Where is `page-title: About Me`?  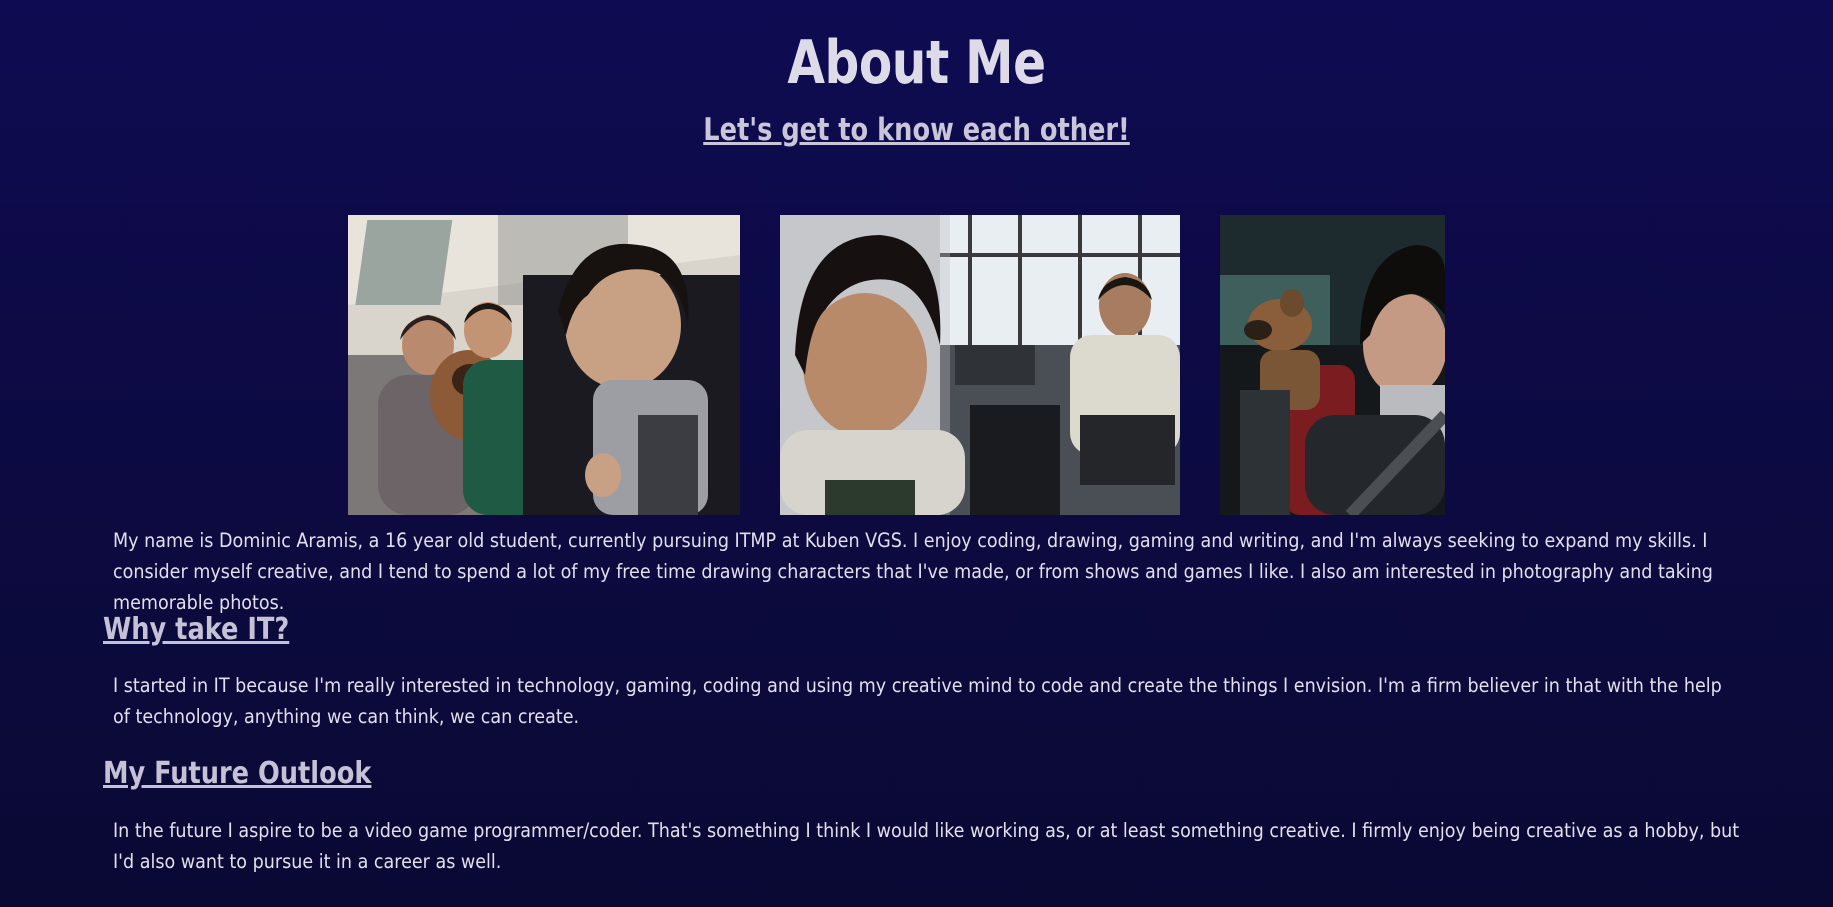
page-title: About Me is located at coordinates (916, 63).